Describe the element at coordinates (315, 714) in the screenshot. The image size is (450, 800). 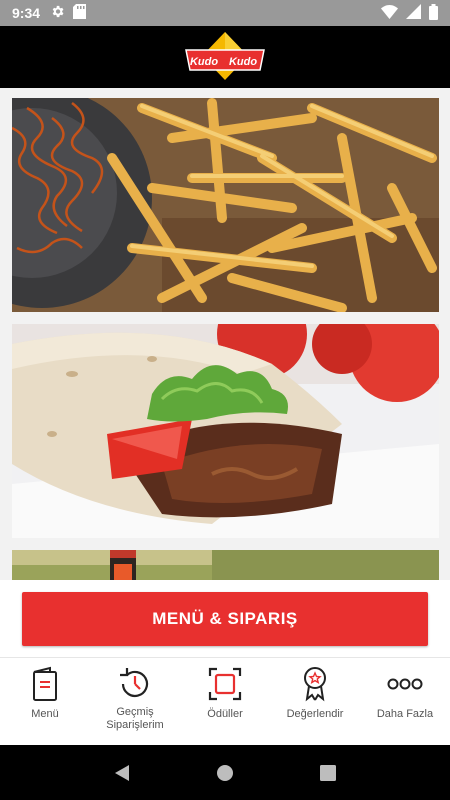
I see `nav-label-rate: Değerlendir` at that location.